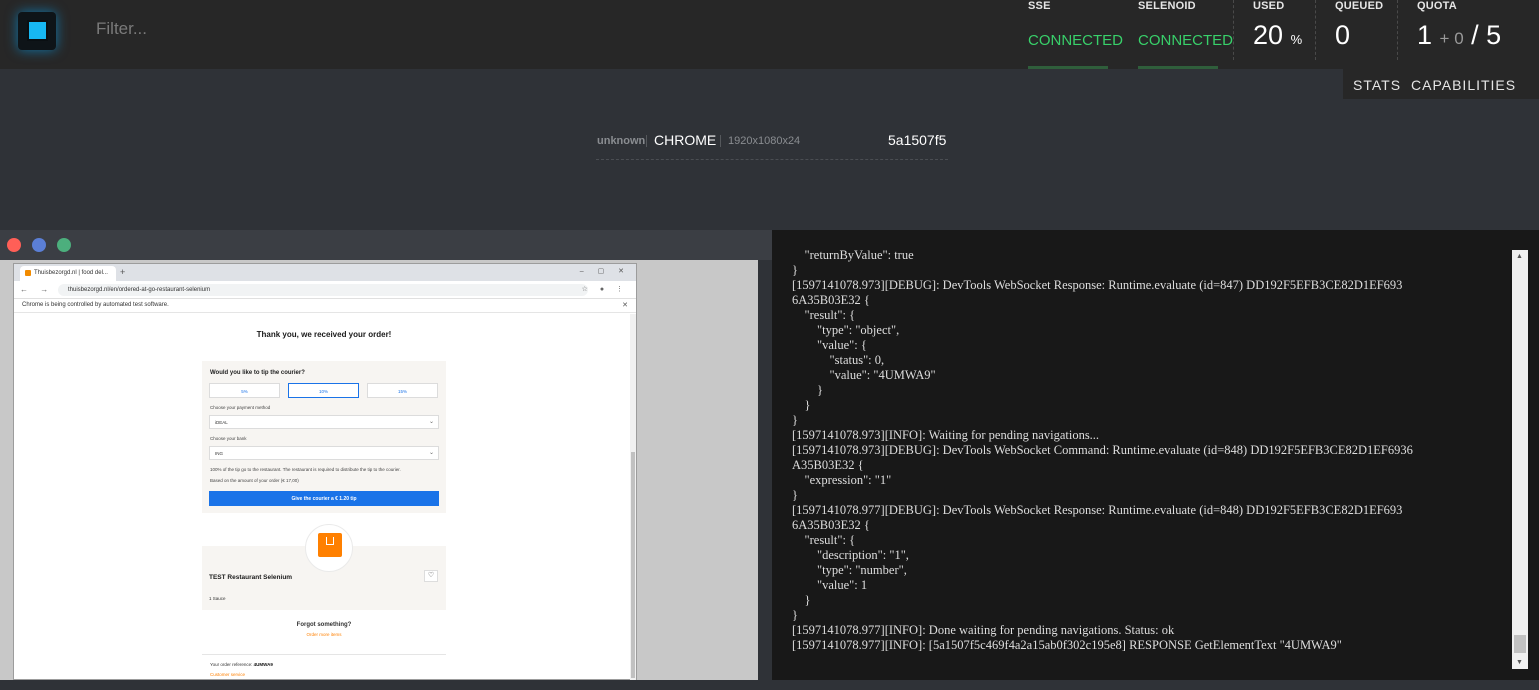 The height and width of the screenshot is (690, 1539). Describe the element at coordinates (1068, 67) in the screenshot. I see `sse-underline` at that location.